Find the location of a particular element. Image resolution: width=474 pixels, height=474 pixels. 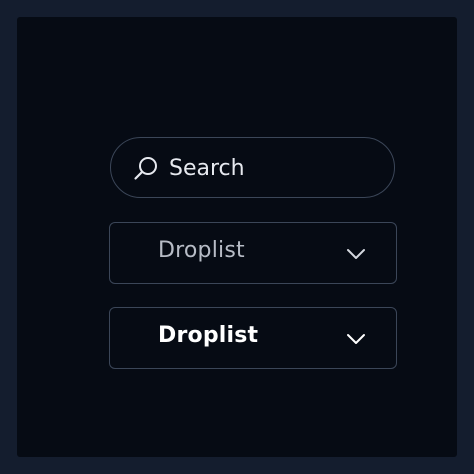

droplist-default: Droplist is located at coordinates (253, 253).